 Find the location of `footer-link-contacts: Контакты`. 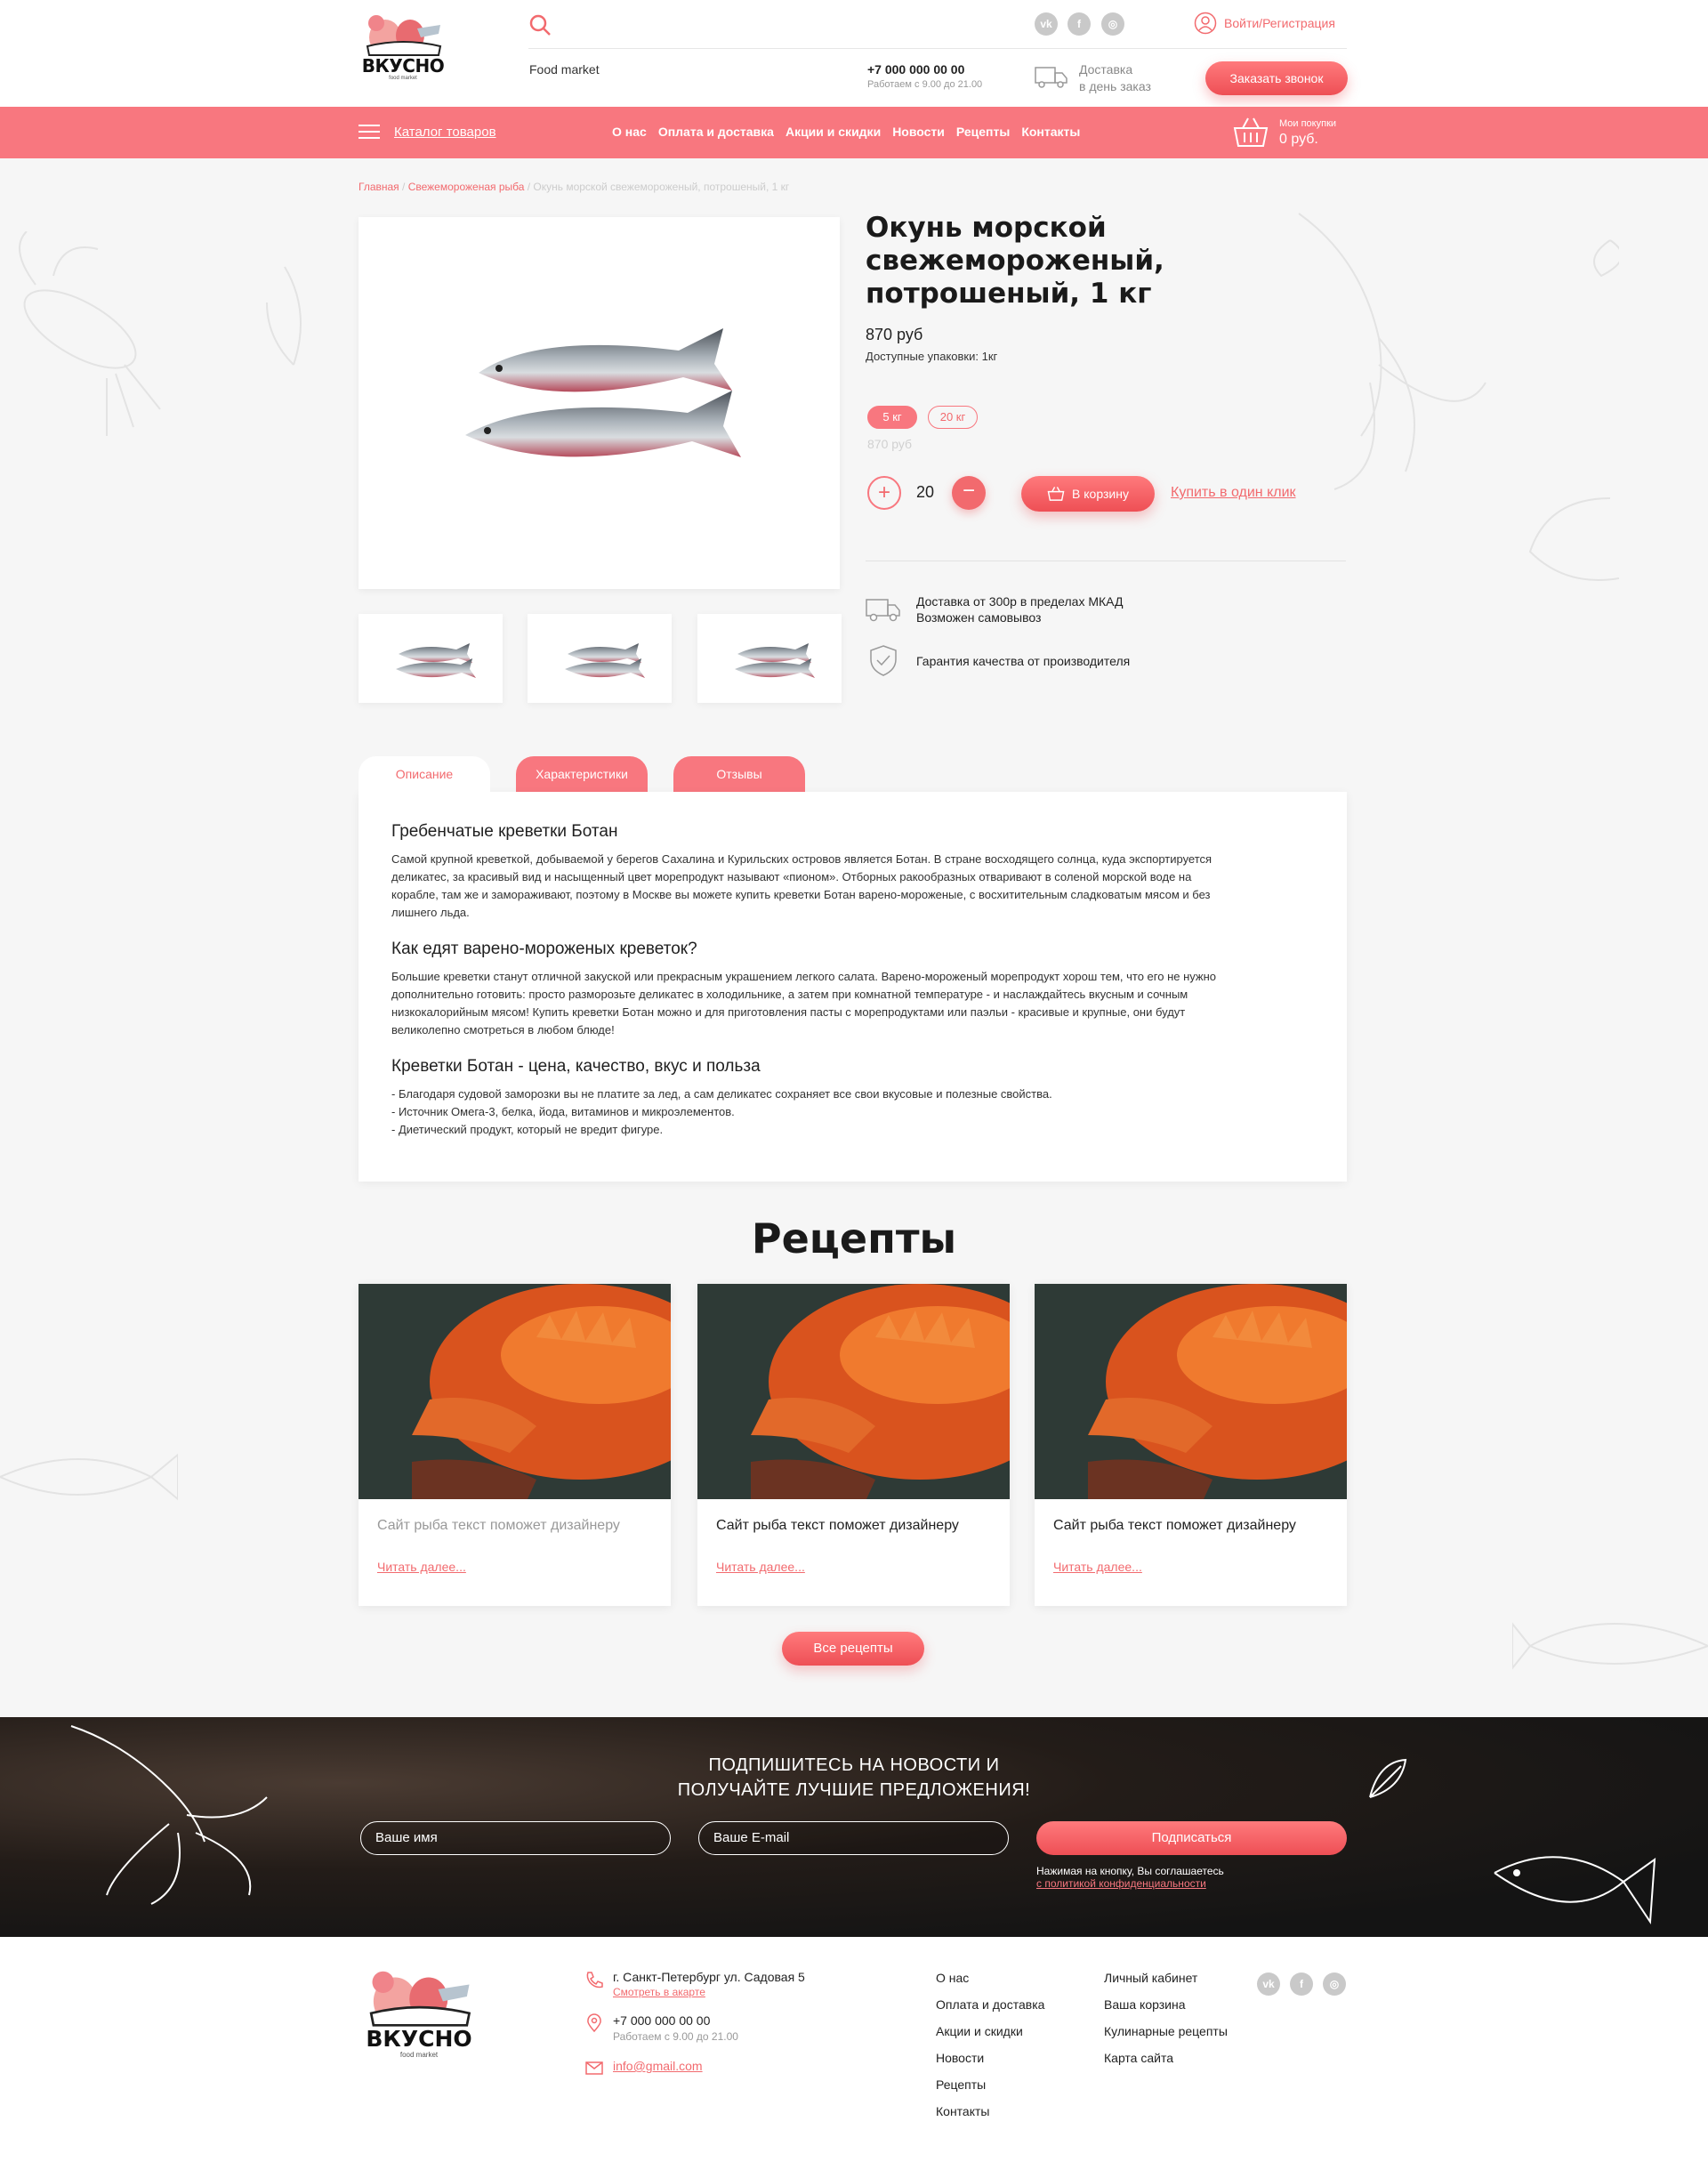

footer-link-contacts: Контакты is located at coordinates (990, 2117).